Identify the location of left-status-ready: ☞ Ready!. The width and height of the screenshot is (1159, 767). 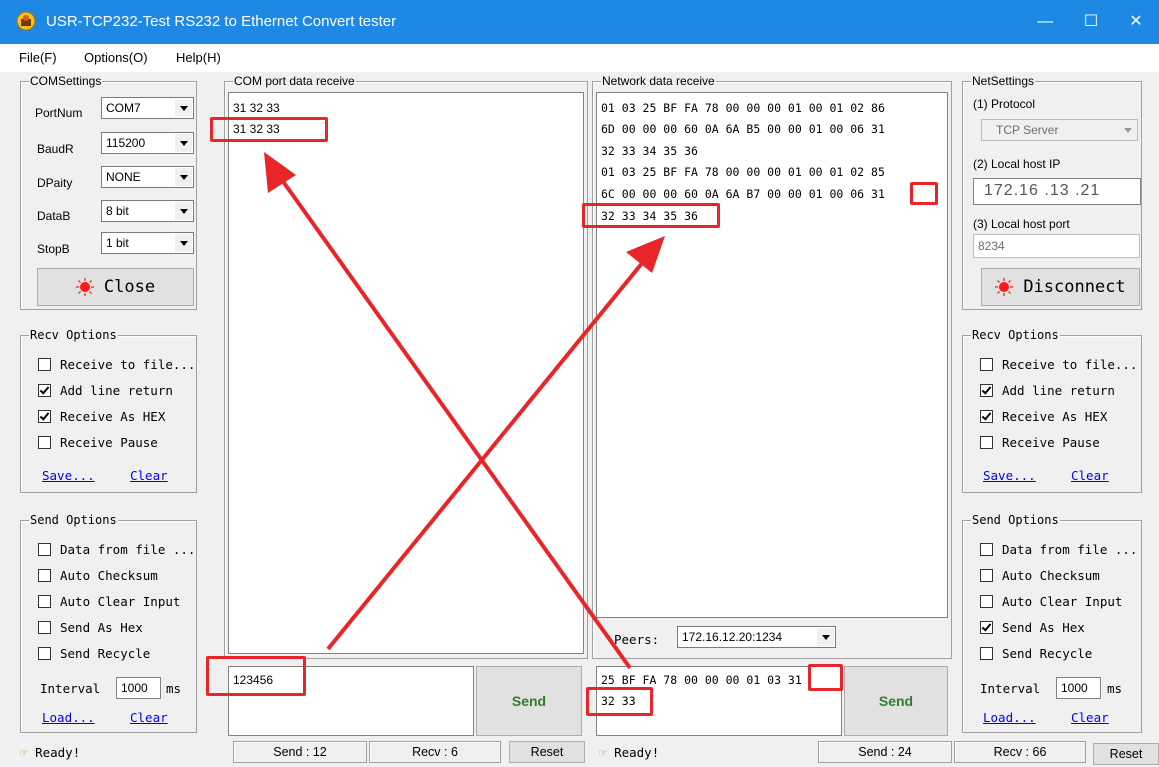
(50, 752).